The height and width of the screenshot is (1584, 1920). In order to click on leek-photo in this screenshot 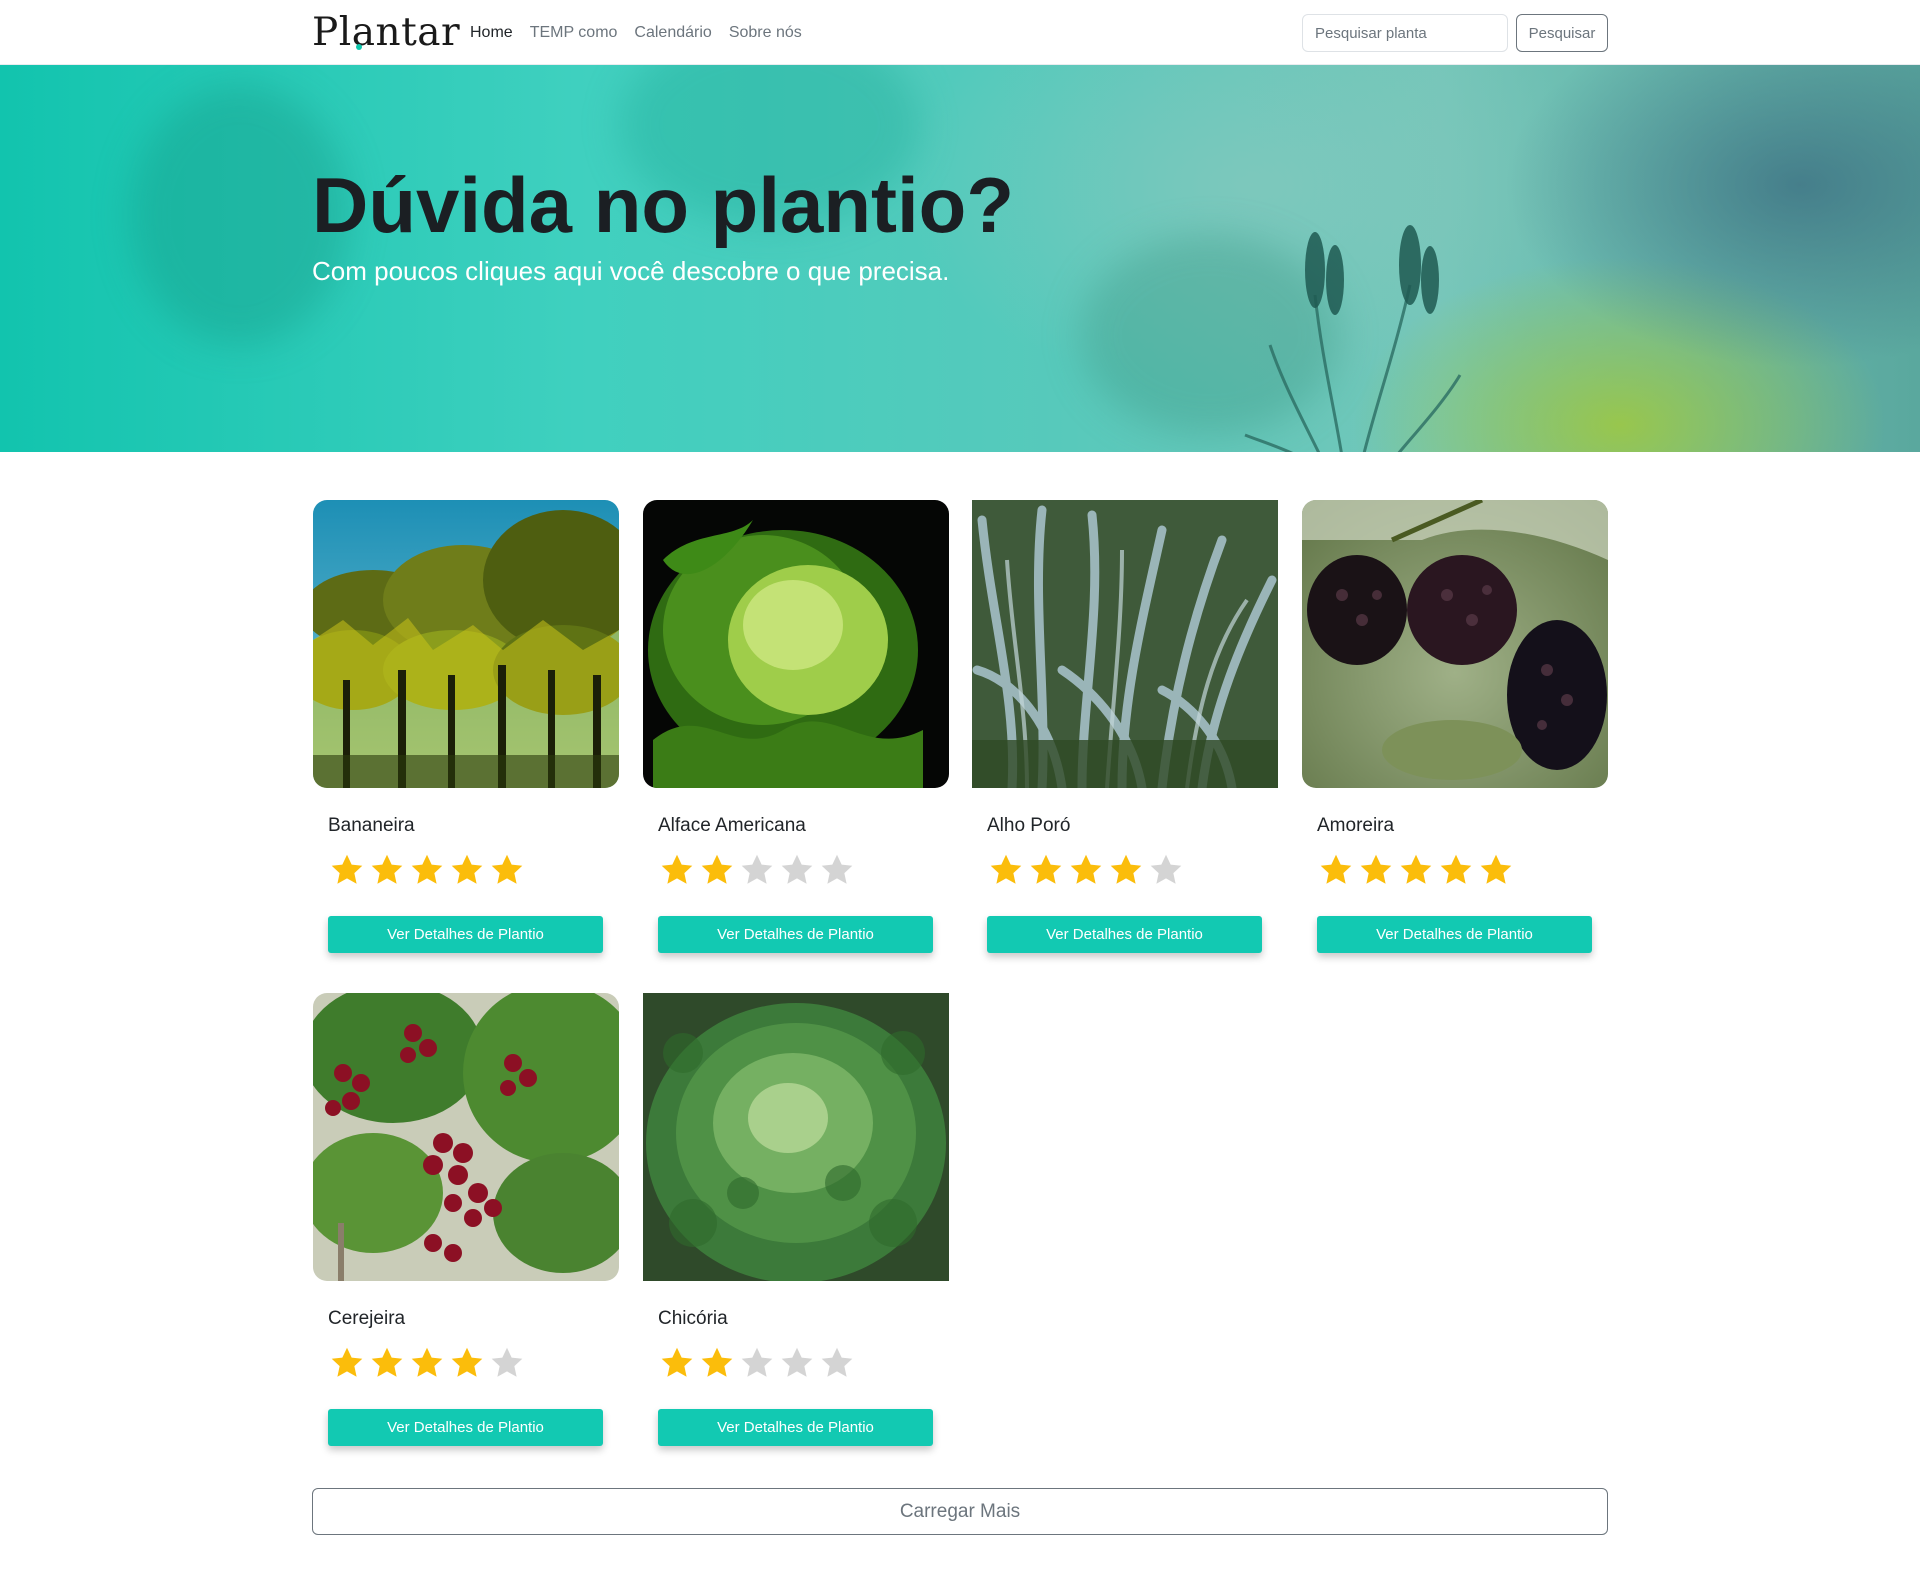, I will do `click(1125, 644)`.